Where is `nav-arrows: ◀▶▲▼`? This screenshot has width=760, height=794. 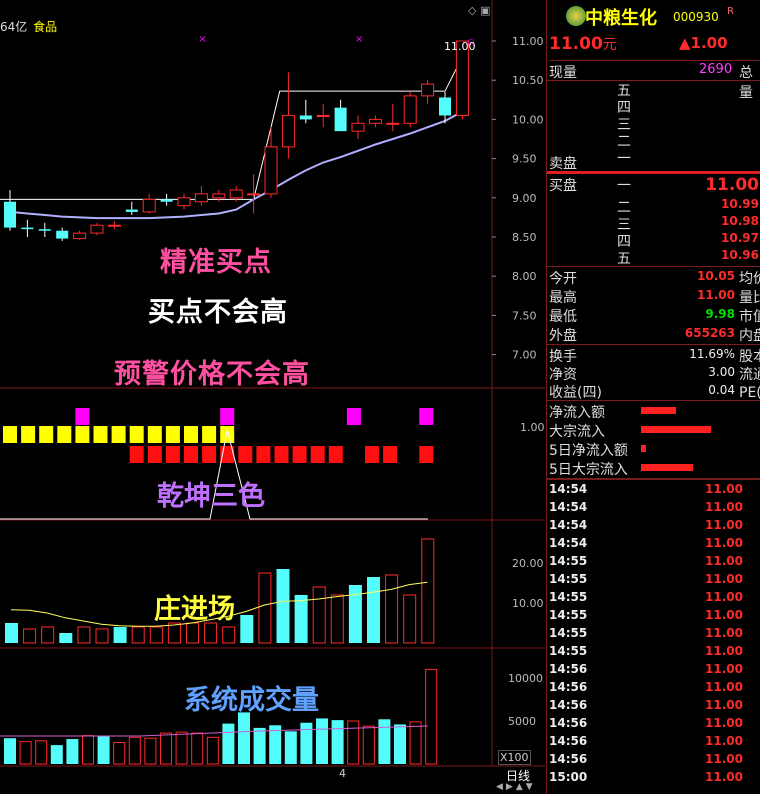 nav-arrows: ◀▶▲▼ is located at coordinates (516, 787).